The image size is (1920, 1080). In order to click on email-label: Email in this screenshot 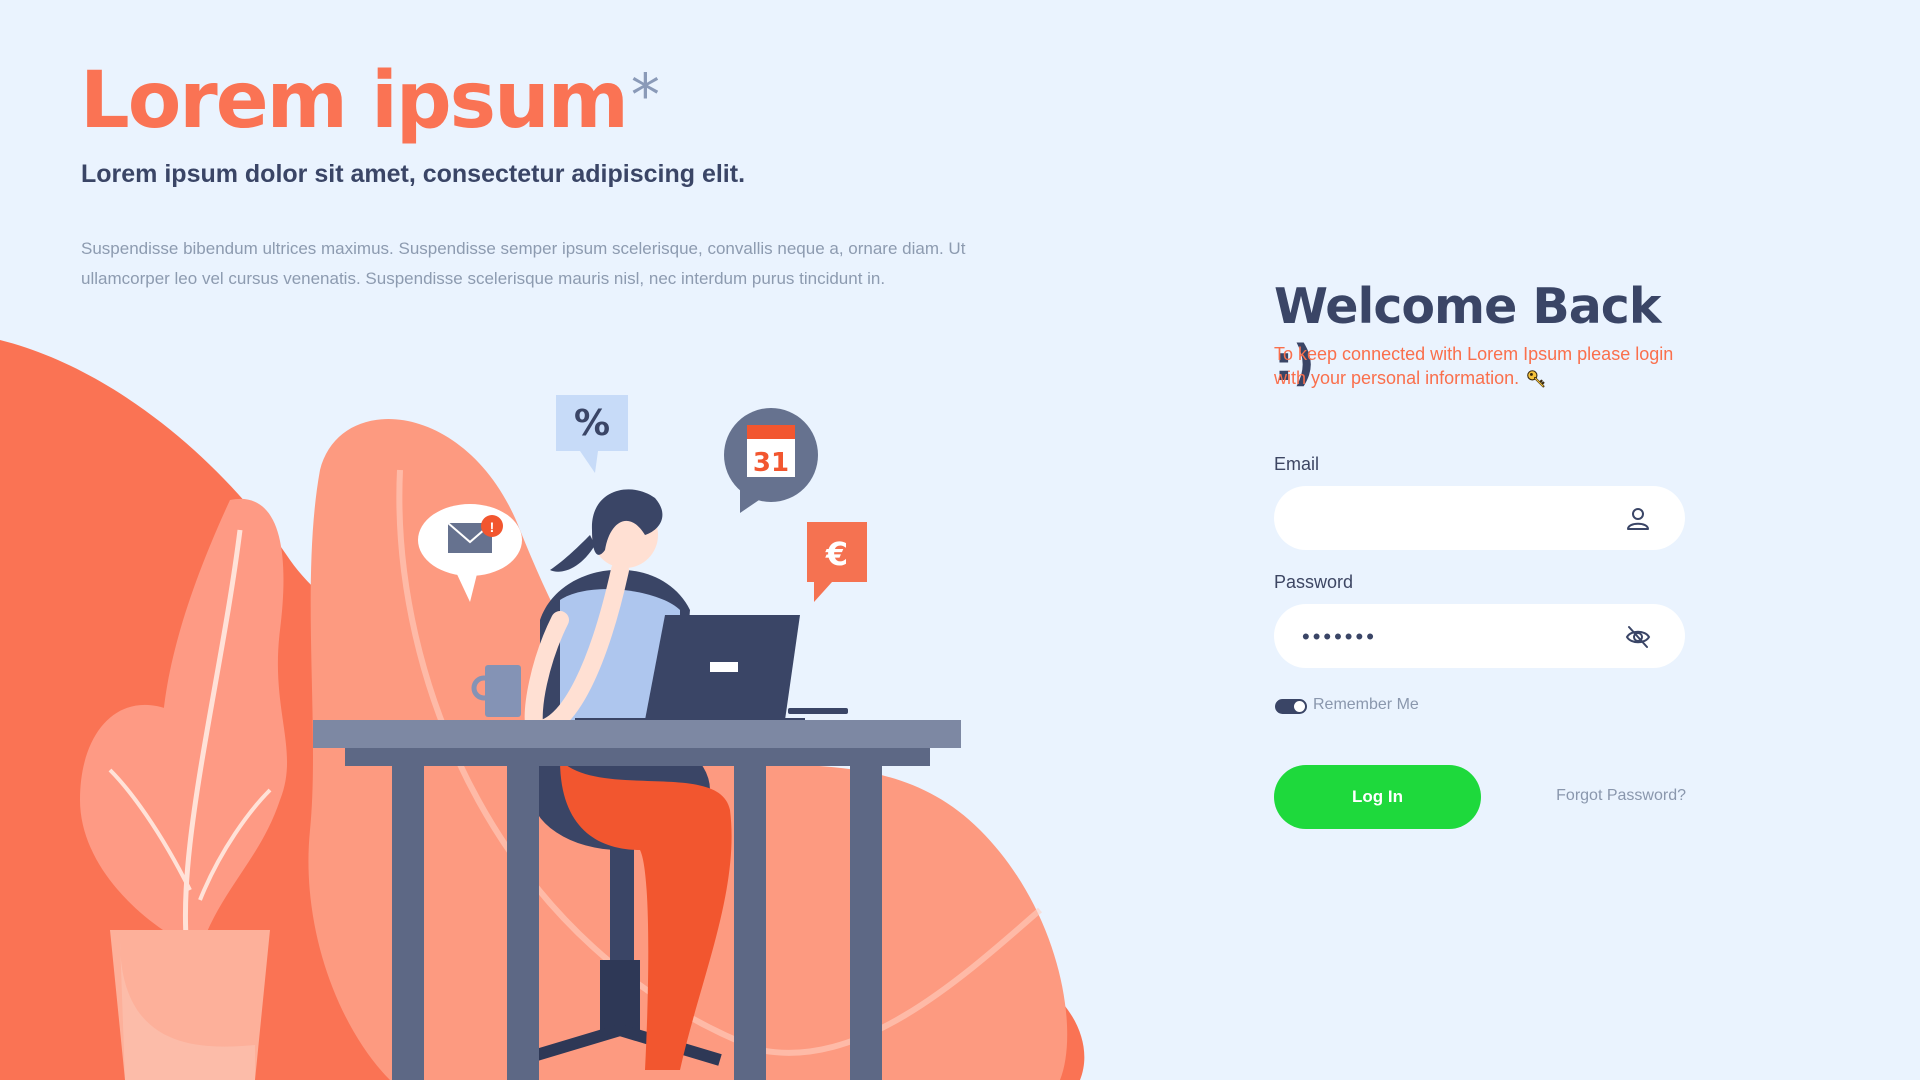, I will do `click(1297, 464)`.